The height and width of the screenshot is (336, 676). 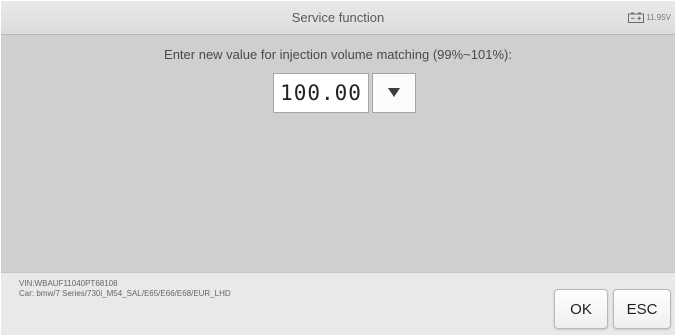 I want to click on dropdown-button, so click(x=394, y=93).